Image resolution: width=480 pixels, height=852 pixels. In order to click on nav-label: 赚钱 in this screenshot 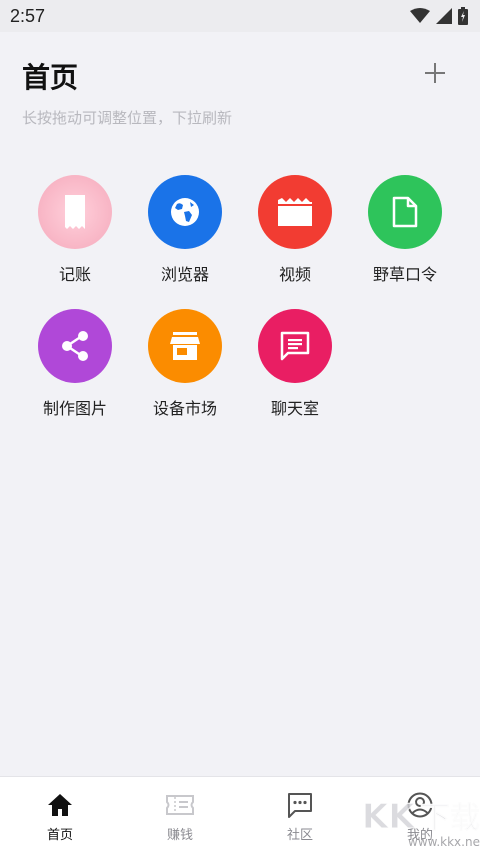, I will do `click(179, 835)`.